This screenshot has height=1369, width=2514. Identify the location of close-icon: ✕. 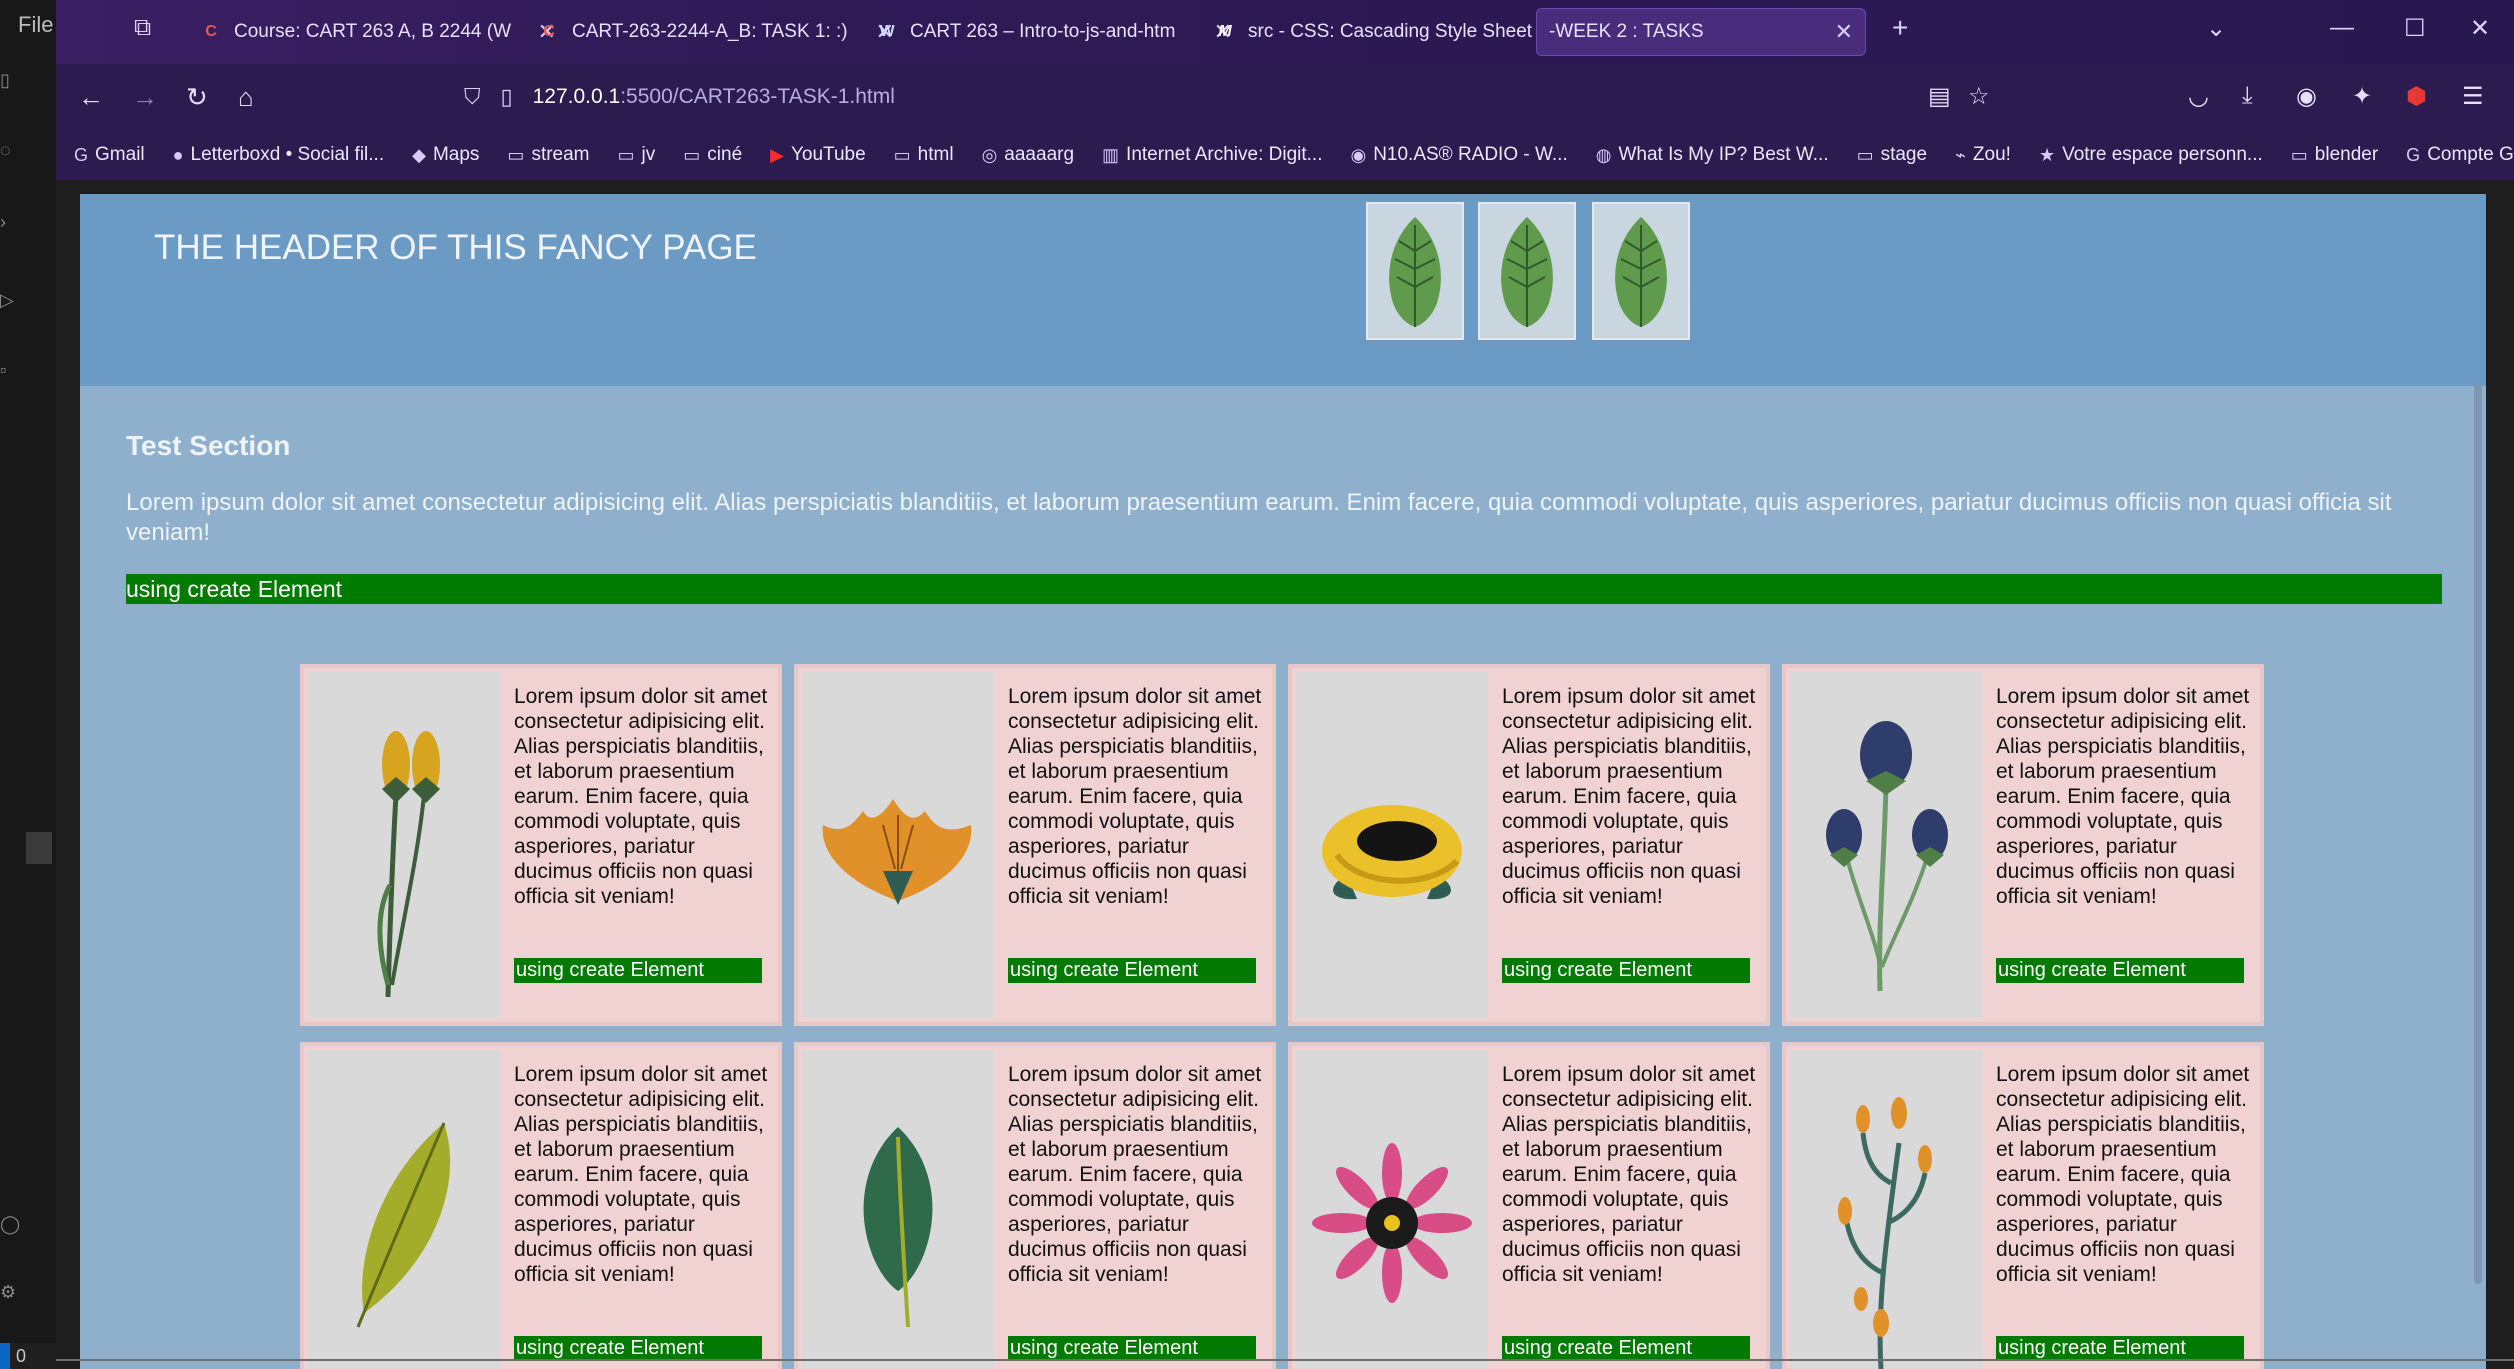
(1844, 32).